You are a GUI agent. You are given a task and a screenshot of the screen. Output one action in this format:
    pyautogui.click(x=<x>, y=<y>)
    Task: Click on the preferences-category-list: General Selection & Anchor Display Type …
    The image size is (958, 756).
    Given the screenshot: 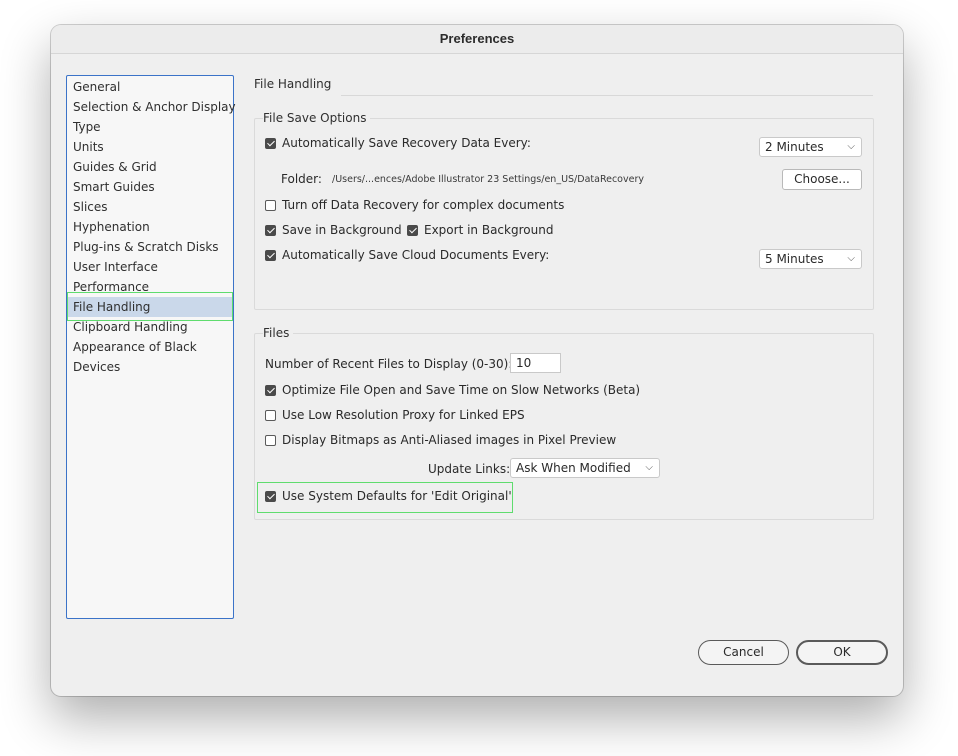 What is the action you would take?
    pyautogui.click(x=151, y=347)
    